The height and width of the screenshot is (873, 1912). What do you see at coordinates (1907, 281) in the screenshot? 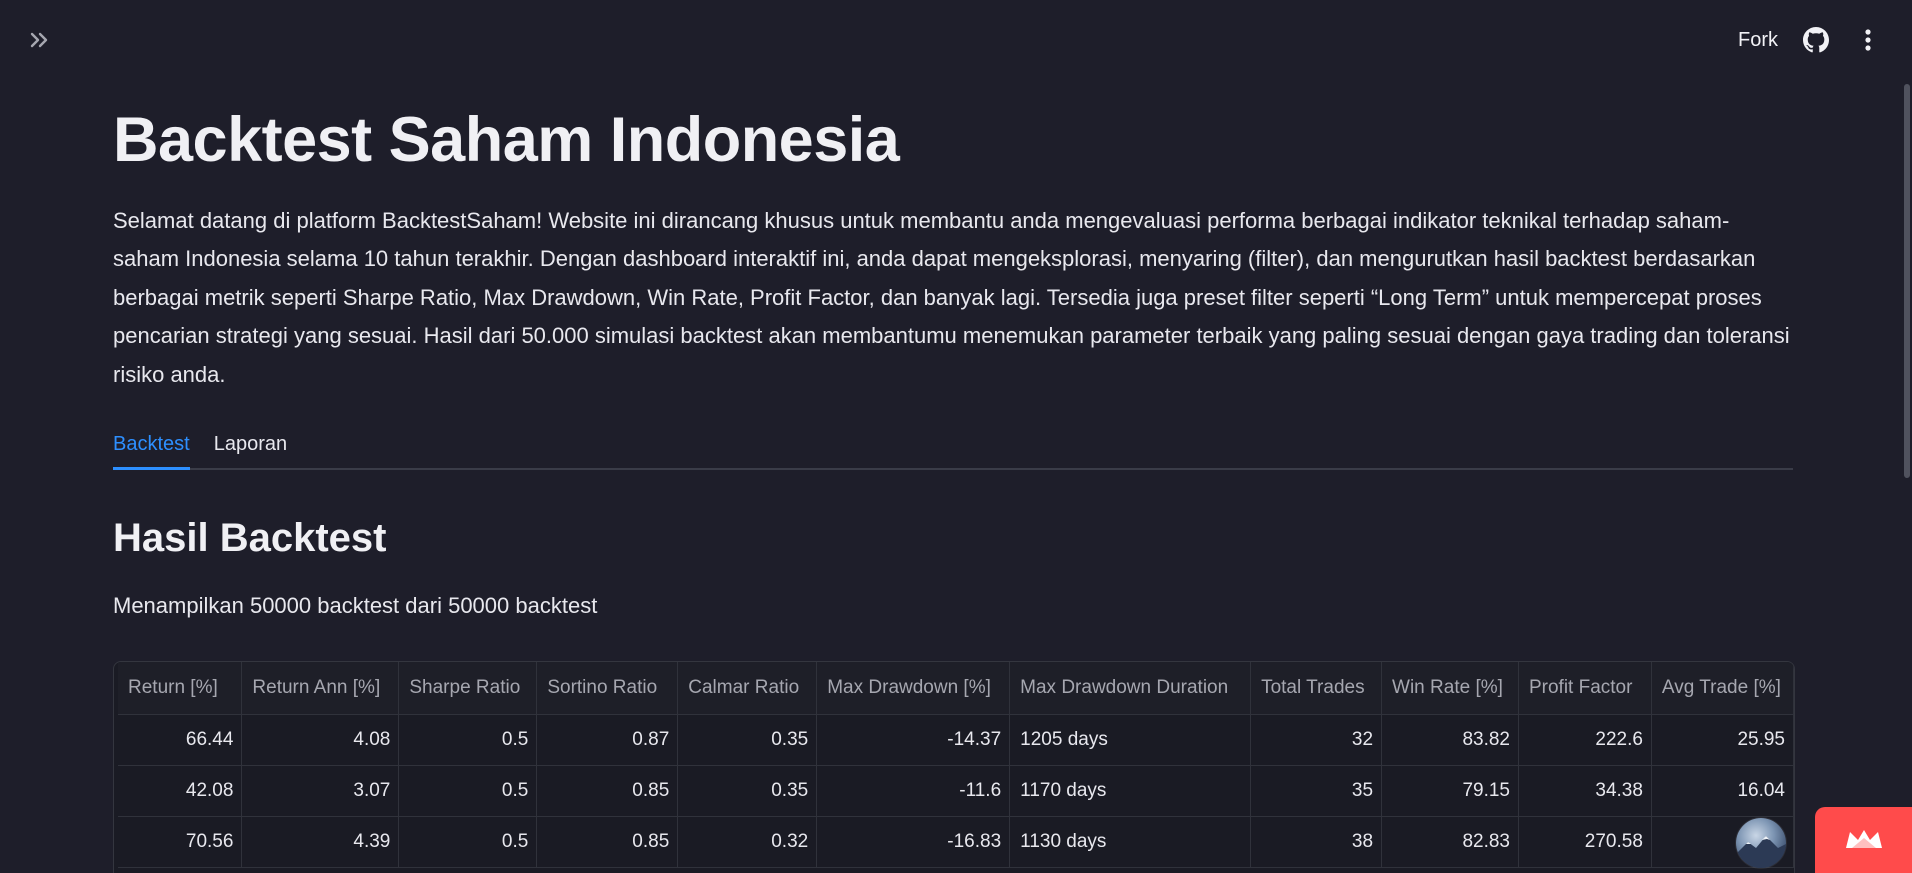
I see `page-scrollbar` at bounding box center [1907, 281].